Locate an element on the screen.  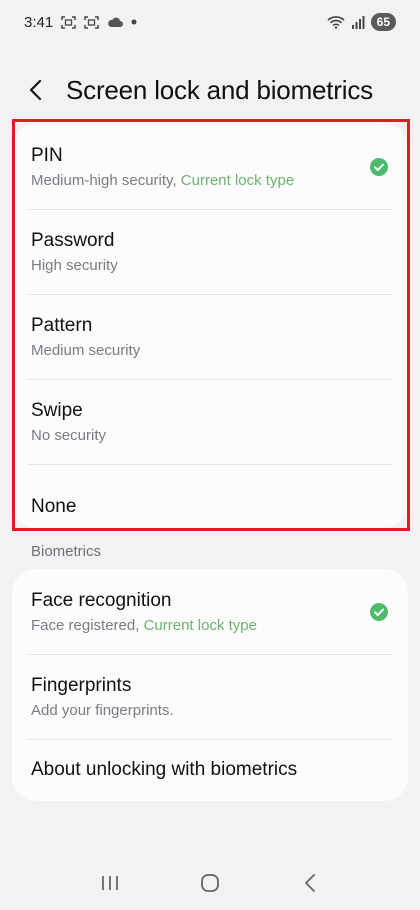
lock-option-swipe: Swipe No security is located at coordinates (210, 421).